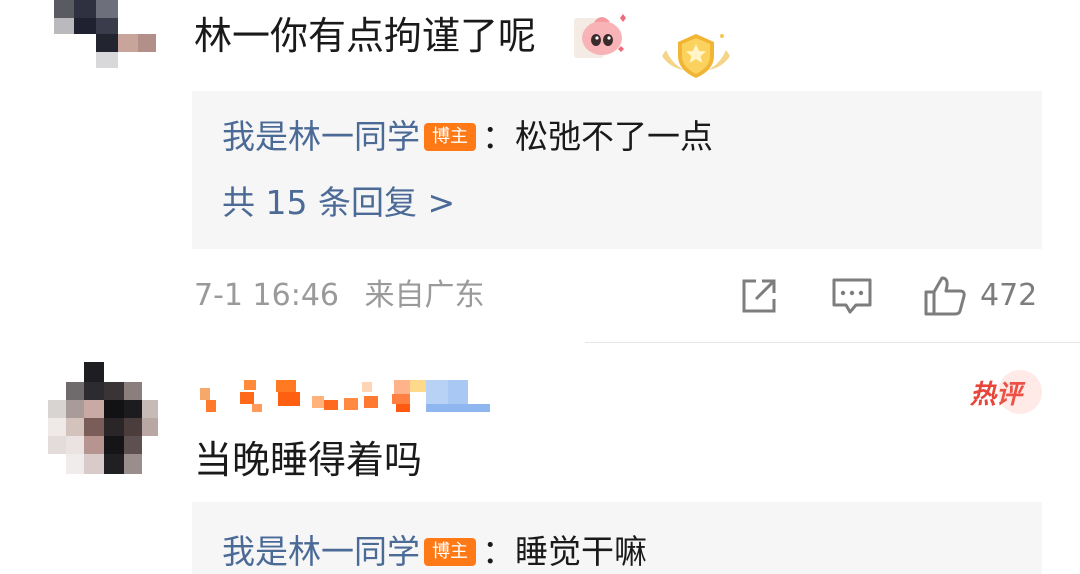 This screenshot has height=574, width=1080. Describe the element at coordinates (424, 295) in the screenshot. I see `location: 来自广东` at that location.